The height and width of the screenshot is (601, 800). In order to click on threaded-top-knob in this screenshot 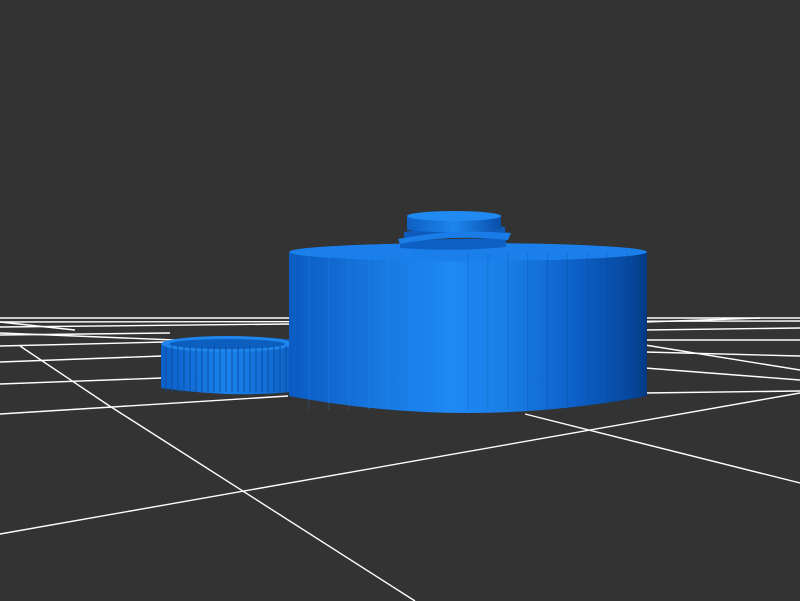, I will do `click(454, 230)`.